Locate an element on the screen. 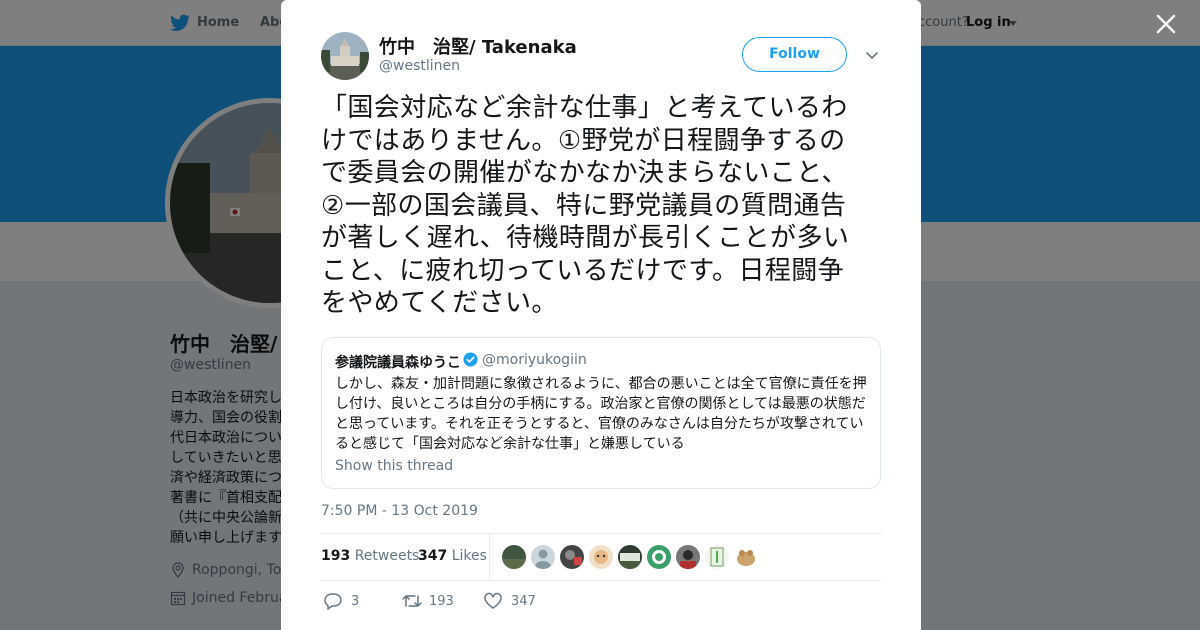  retweet-button: 193 is located at coordinates (436, 601).